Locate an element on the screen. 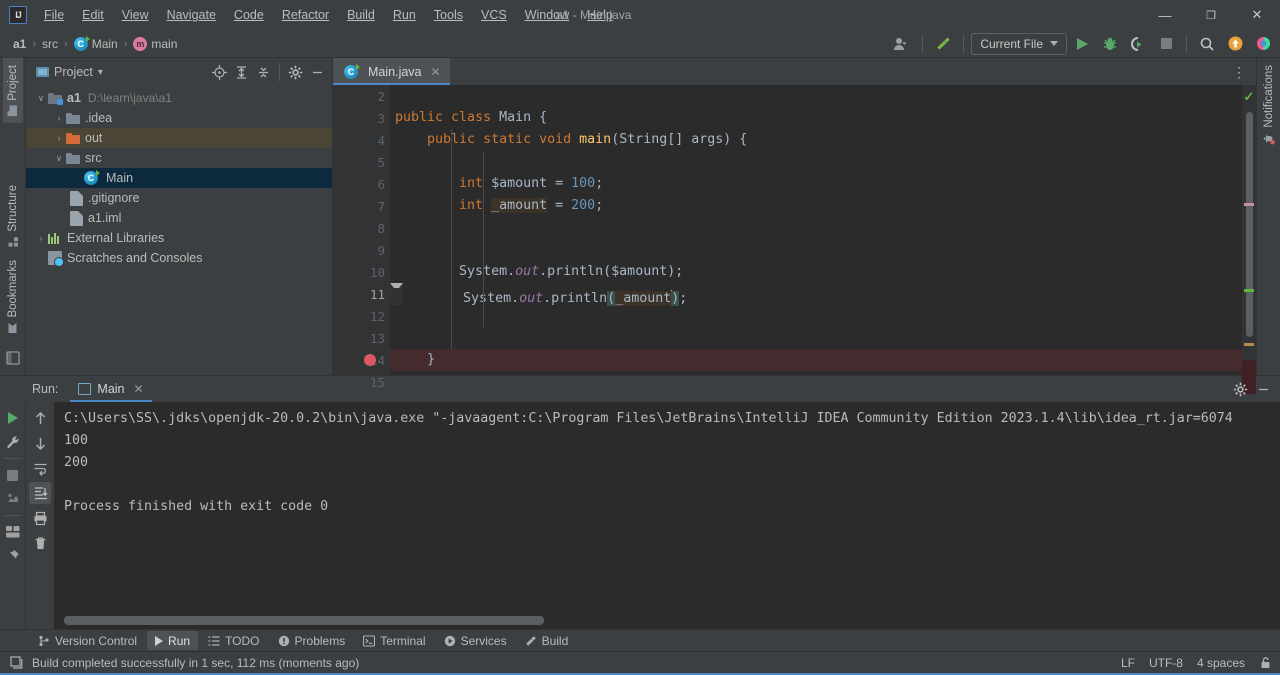 This screenshot has width=1280, height=675. editor-gutter: 2 3 − 4 5 6 7 8 9 10 11 is located at coordinates (382, 237).